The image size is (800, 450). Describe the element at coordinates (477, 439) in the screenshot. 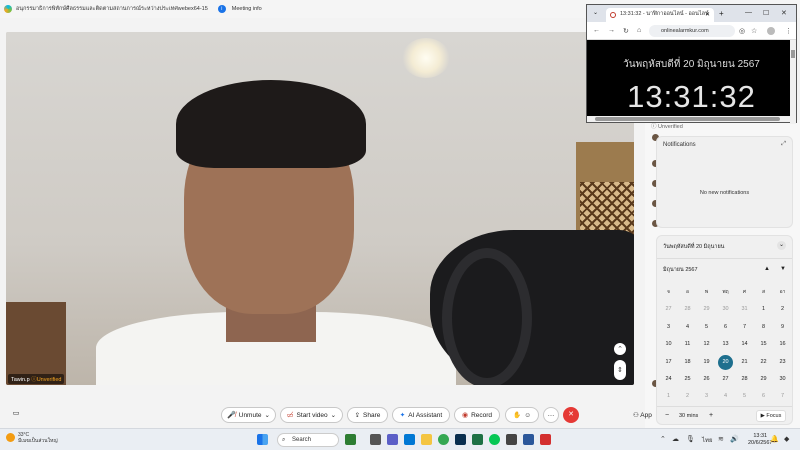

I see `excel-icon` at that location.